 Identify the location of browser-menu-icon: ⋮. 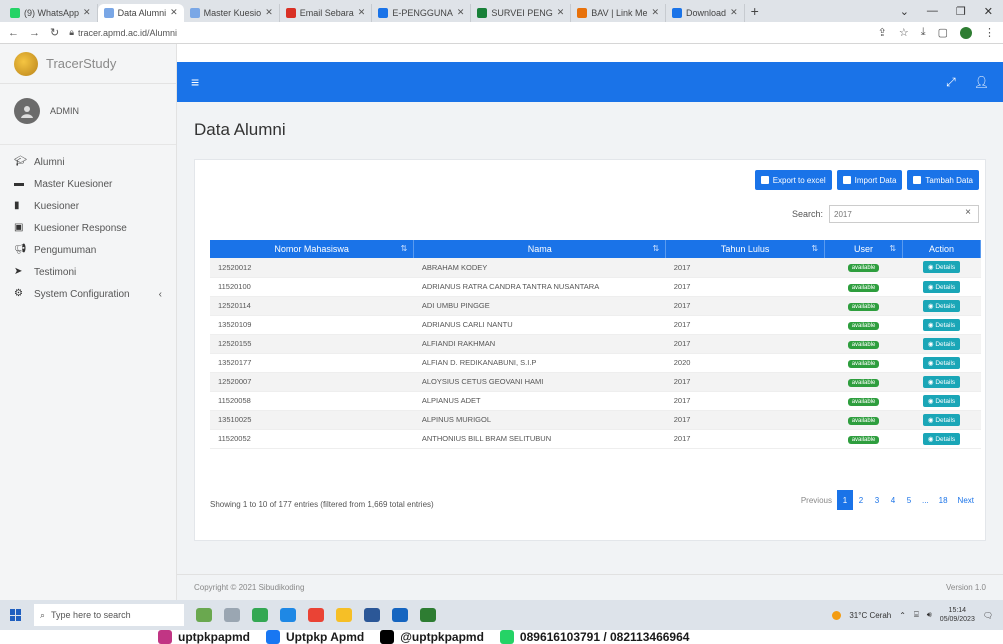
(989, 32).